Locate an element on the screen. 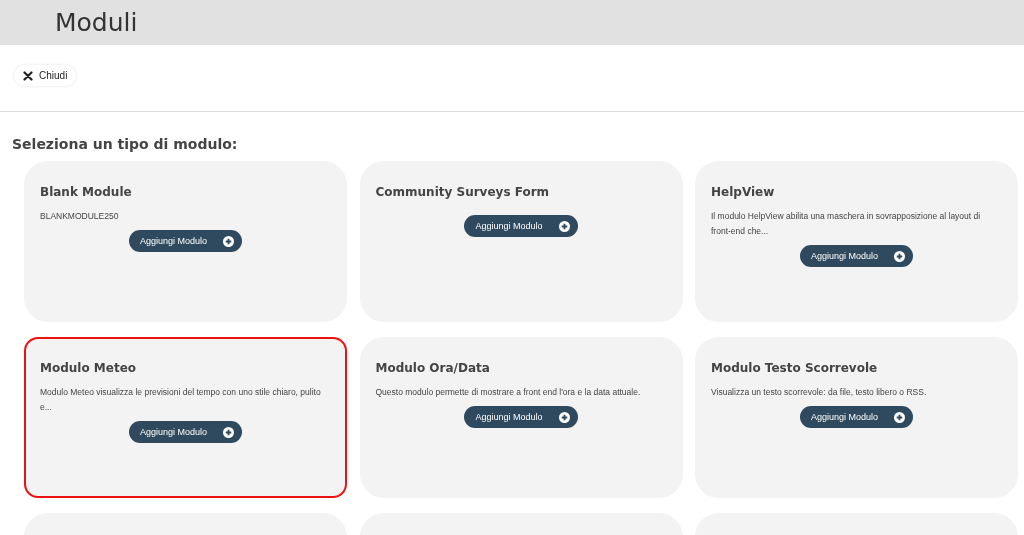  module-title: Modulo Testo Scorrevole is located at coordinates (795, 368).